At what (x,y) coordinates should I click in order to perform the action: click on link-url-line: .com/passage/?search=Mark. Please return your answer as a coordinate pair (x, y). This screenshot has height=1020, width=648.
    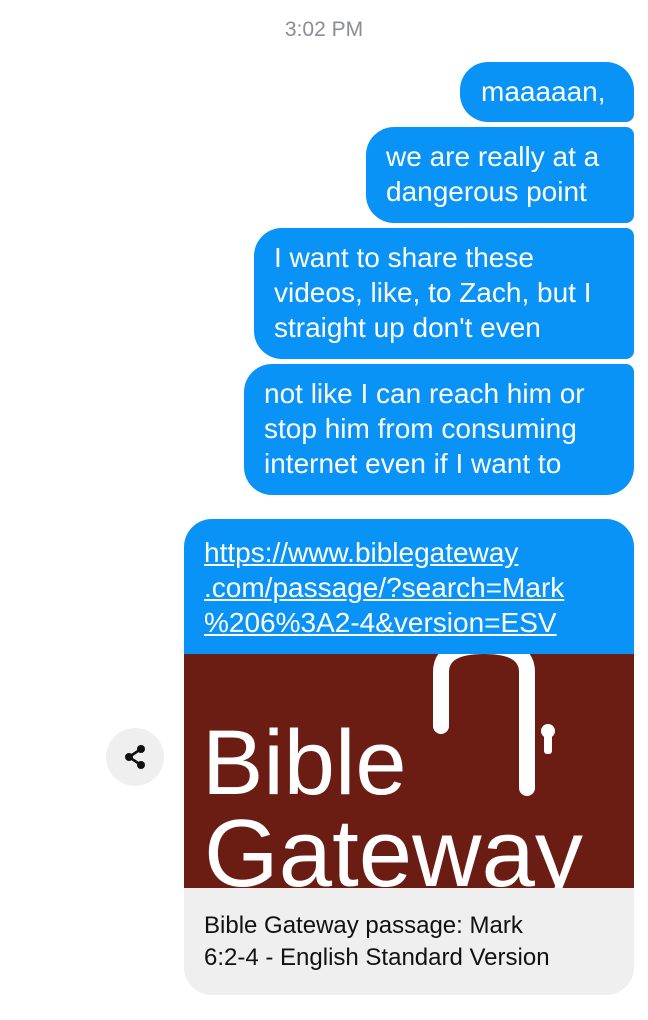
    Looking at the image, I should click on (384, 587).